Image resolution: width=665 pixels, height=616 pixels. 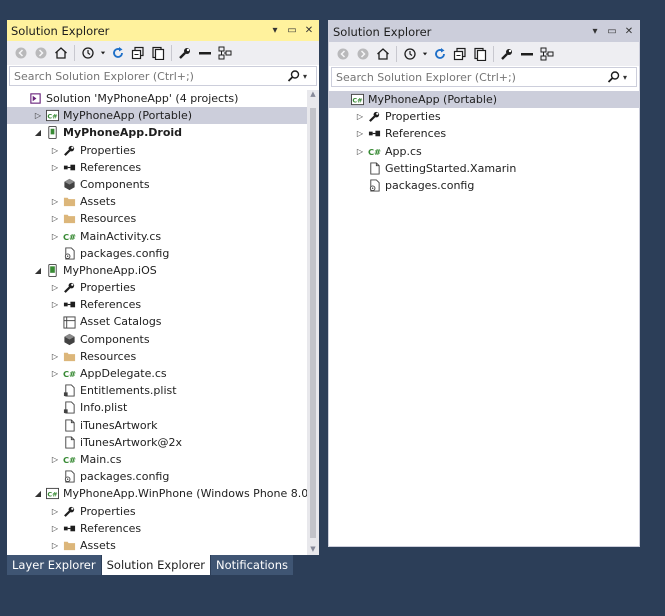 What do you see at coordinates (157, 132) in the screenshot?
I see `tree-item: ◢ MyPhoneApp.Droid` at bounding box center [157, 132].